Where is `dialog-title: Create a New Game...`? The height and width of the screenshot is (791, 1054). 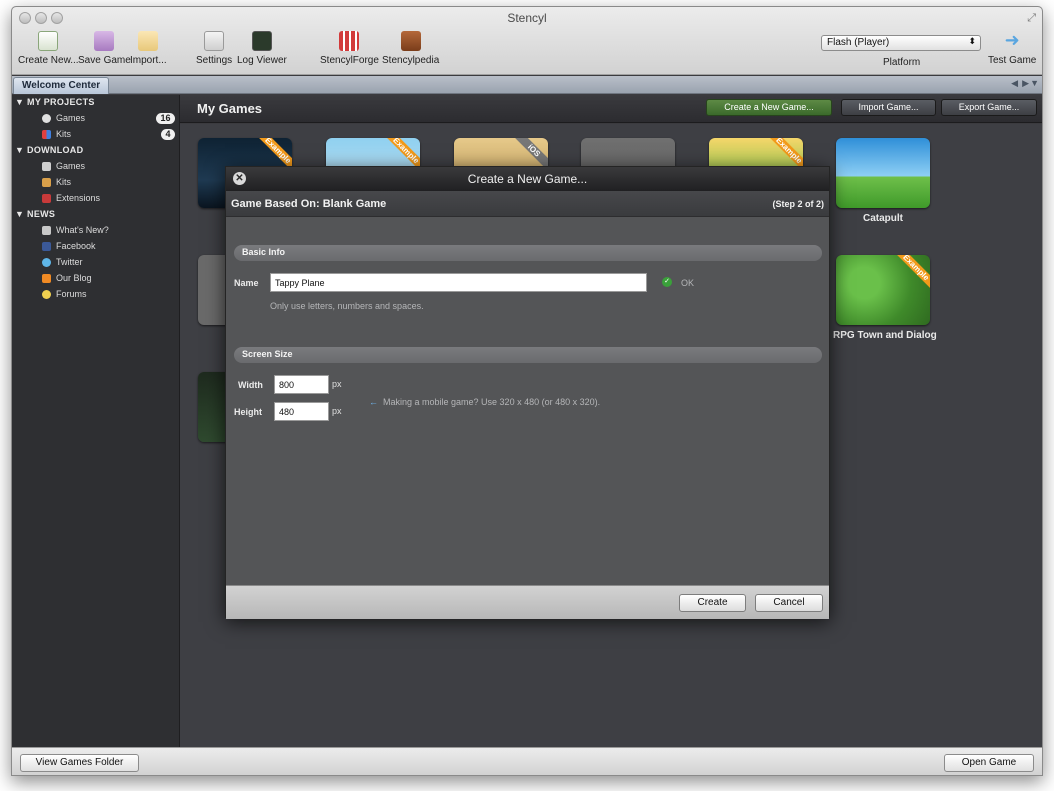 dialog-title: Create a New Game... is located at coordinates (527, 179).